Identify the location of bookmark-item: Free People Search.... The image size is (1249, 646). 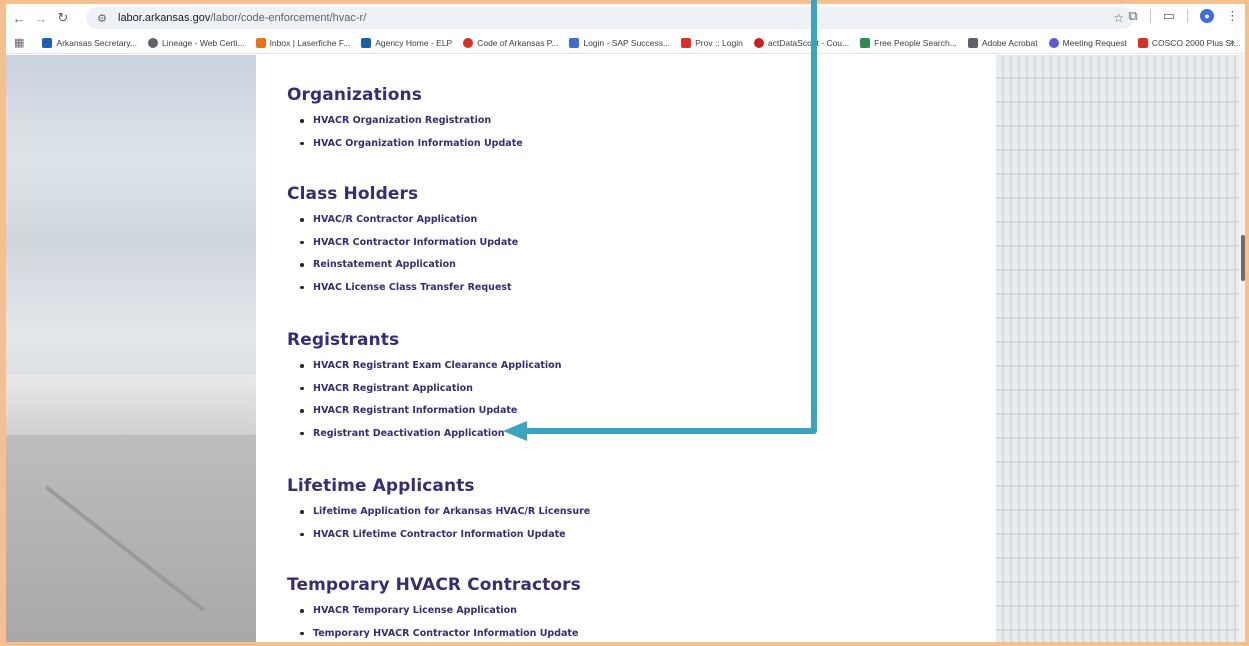
(908, 42).